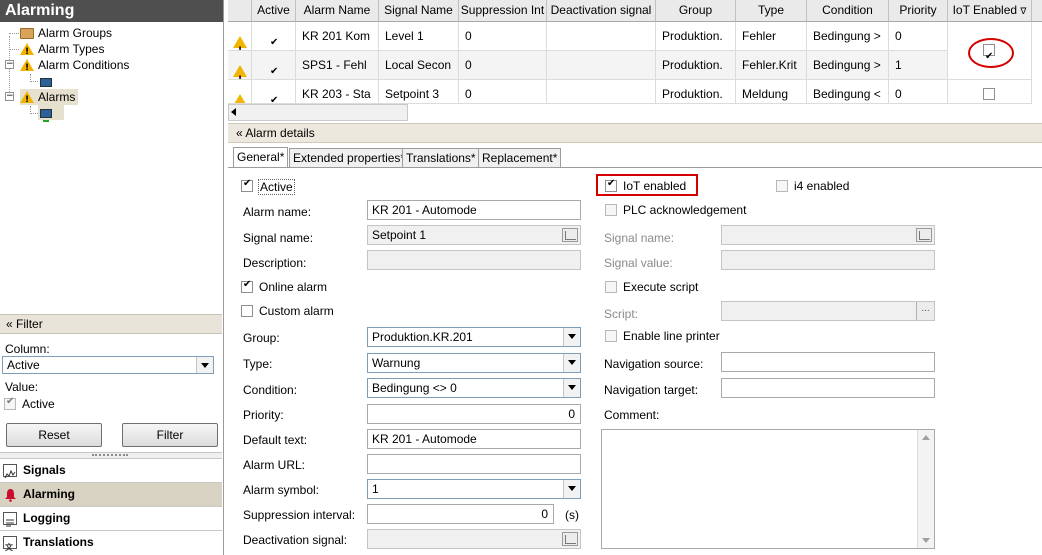 This screenshot has width=1042, height=555. Describe the element at coordinates (419, 65) in the screenshot. I see `row-signal-name: Local Secon` at that location.